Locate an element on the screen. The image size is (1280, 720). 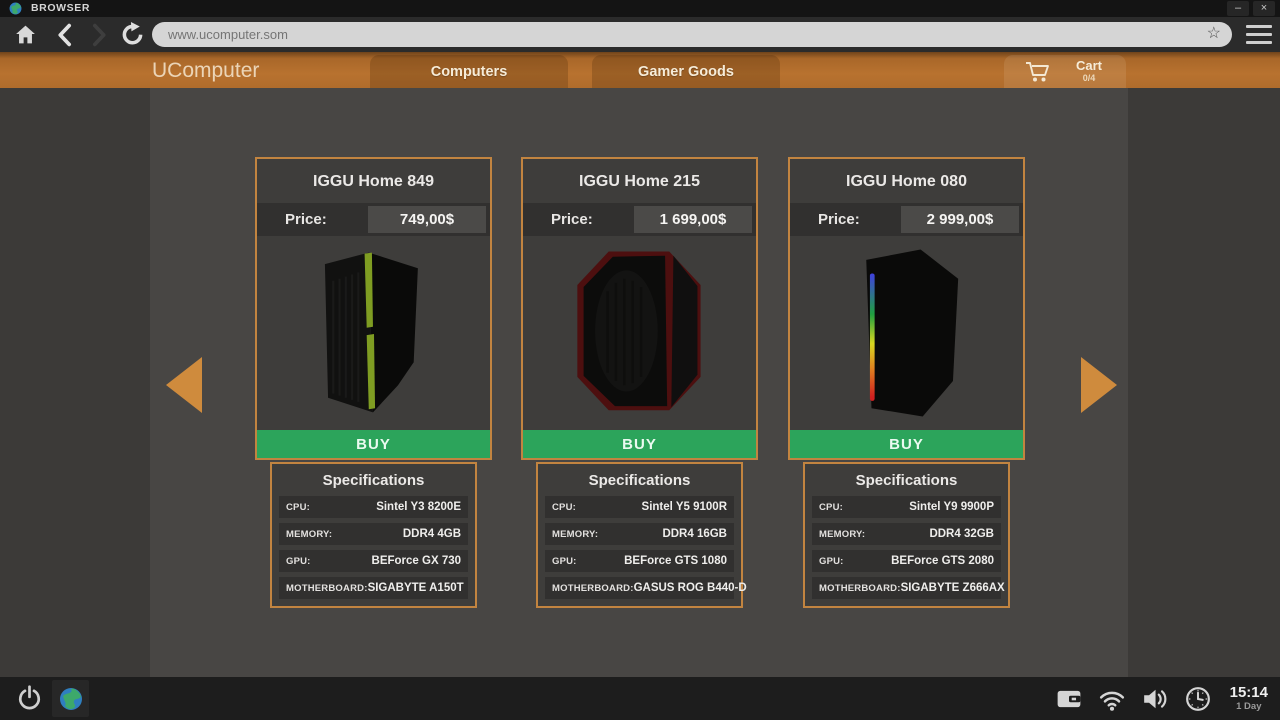
globe-logo-icon is located at coordinates (15, 8).